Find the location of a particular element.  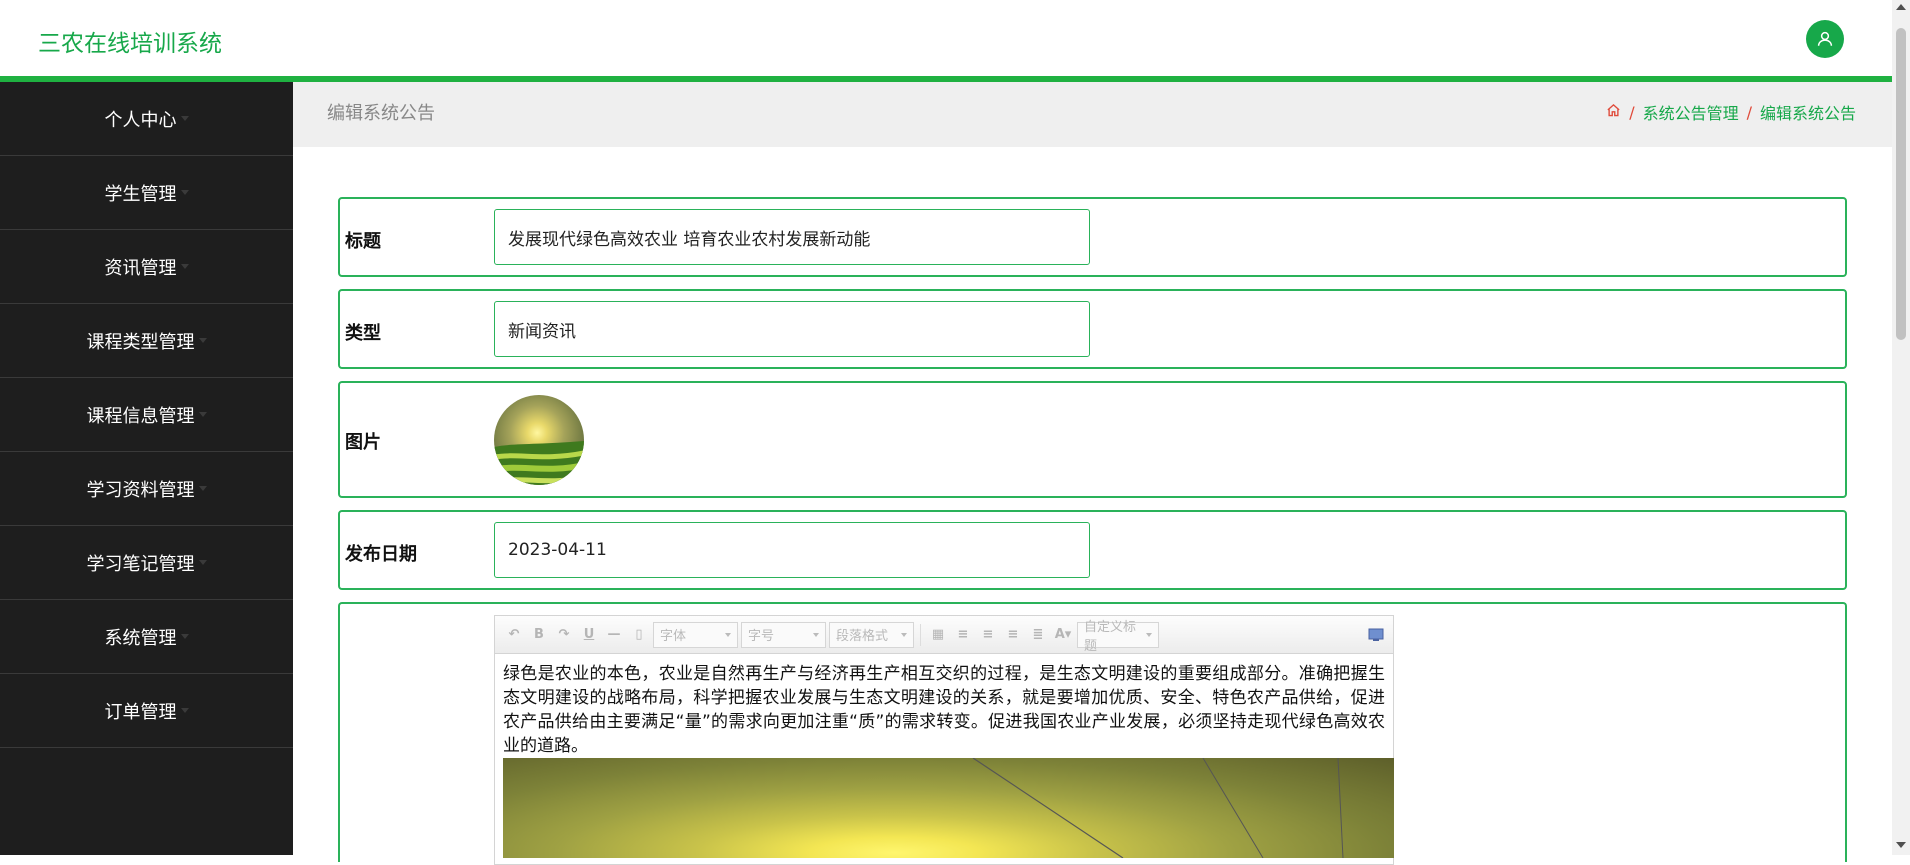

breadcrumb-item-announcements: 系统公告管理 is located at coordinates (1691, 112).